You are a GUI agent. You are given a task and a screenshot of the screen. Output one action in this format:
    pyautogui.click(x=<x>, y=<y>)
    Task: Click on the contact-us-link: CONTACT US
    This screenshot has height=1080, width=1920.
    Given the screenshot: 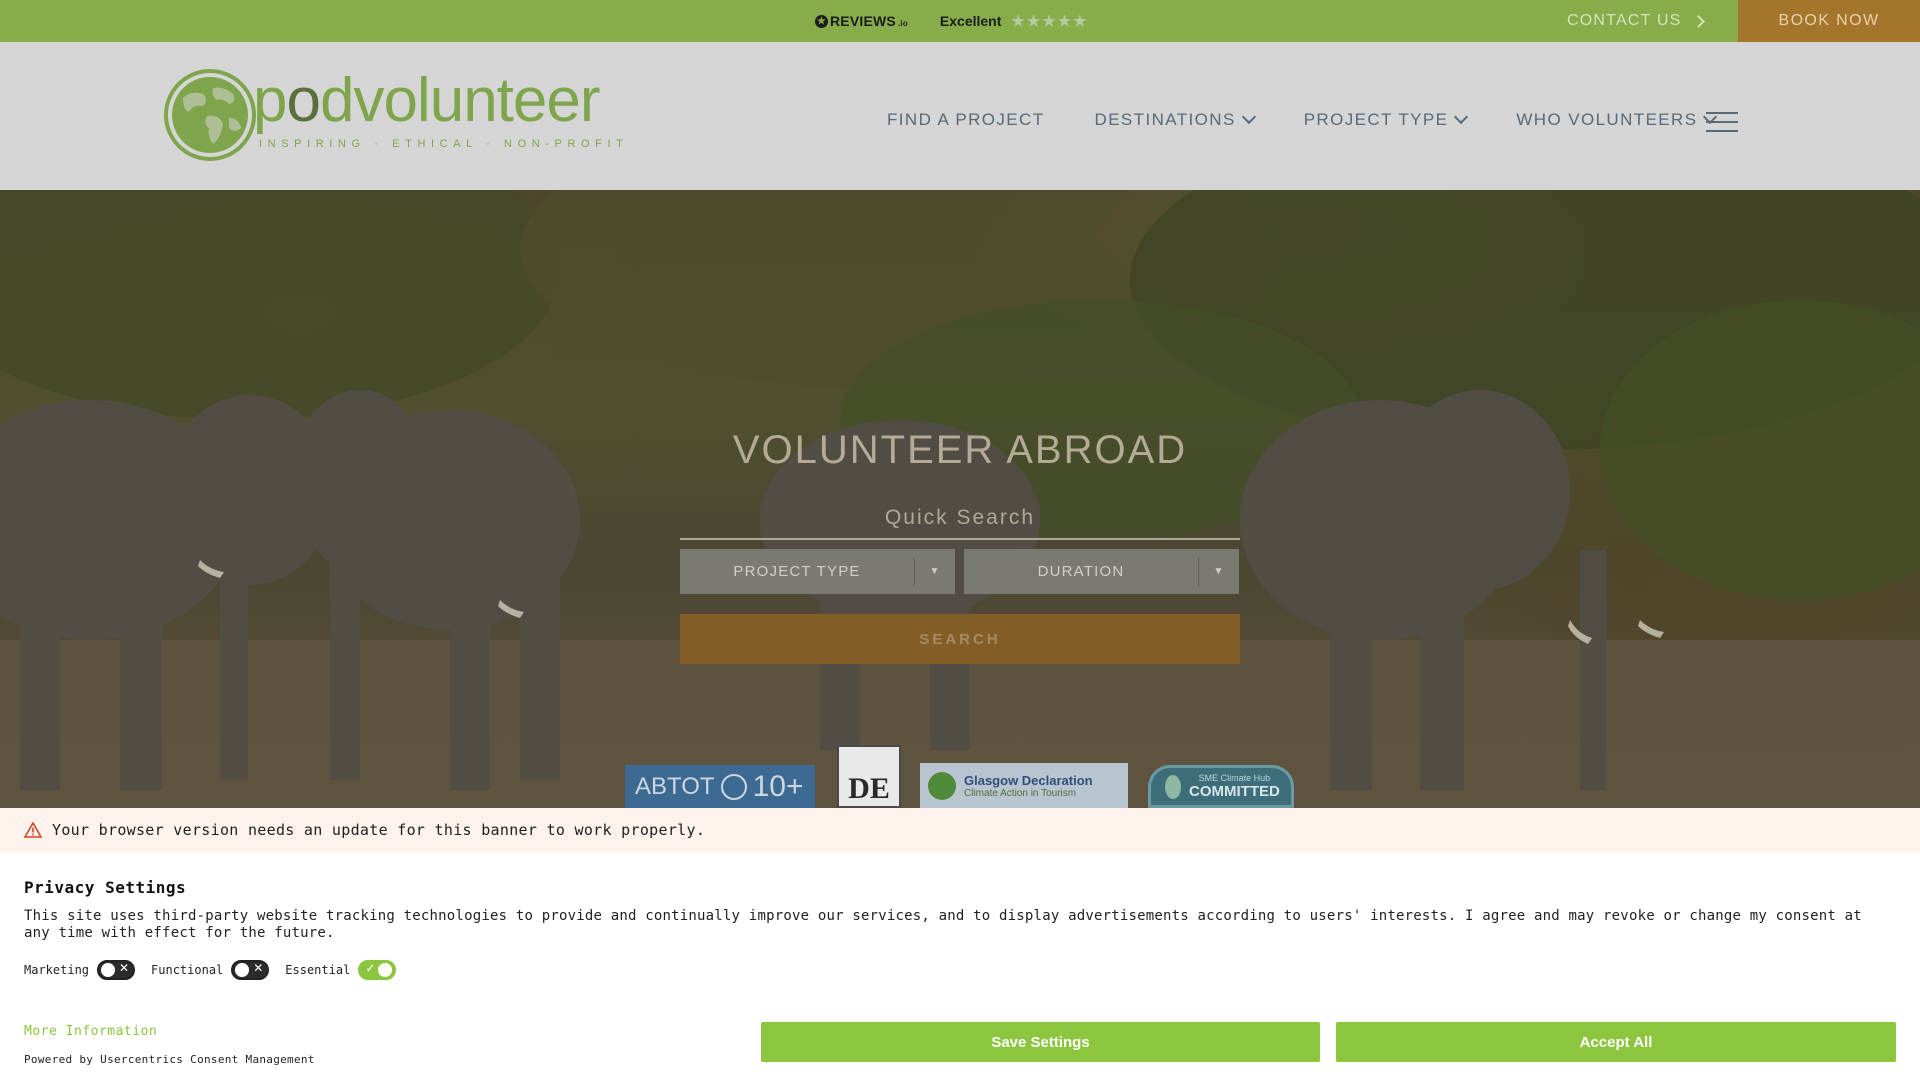 What is the action you would take?
    pyautogui.click(x=1636, y=21)
    